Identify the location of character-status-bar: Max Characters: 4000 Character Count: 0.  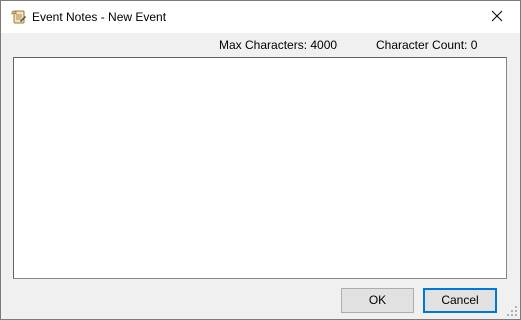
(260, 44).